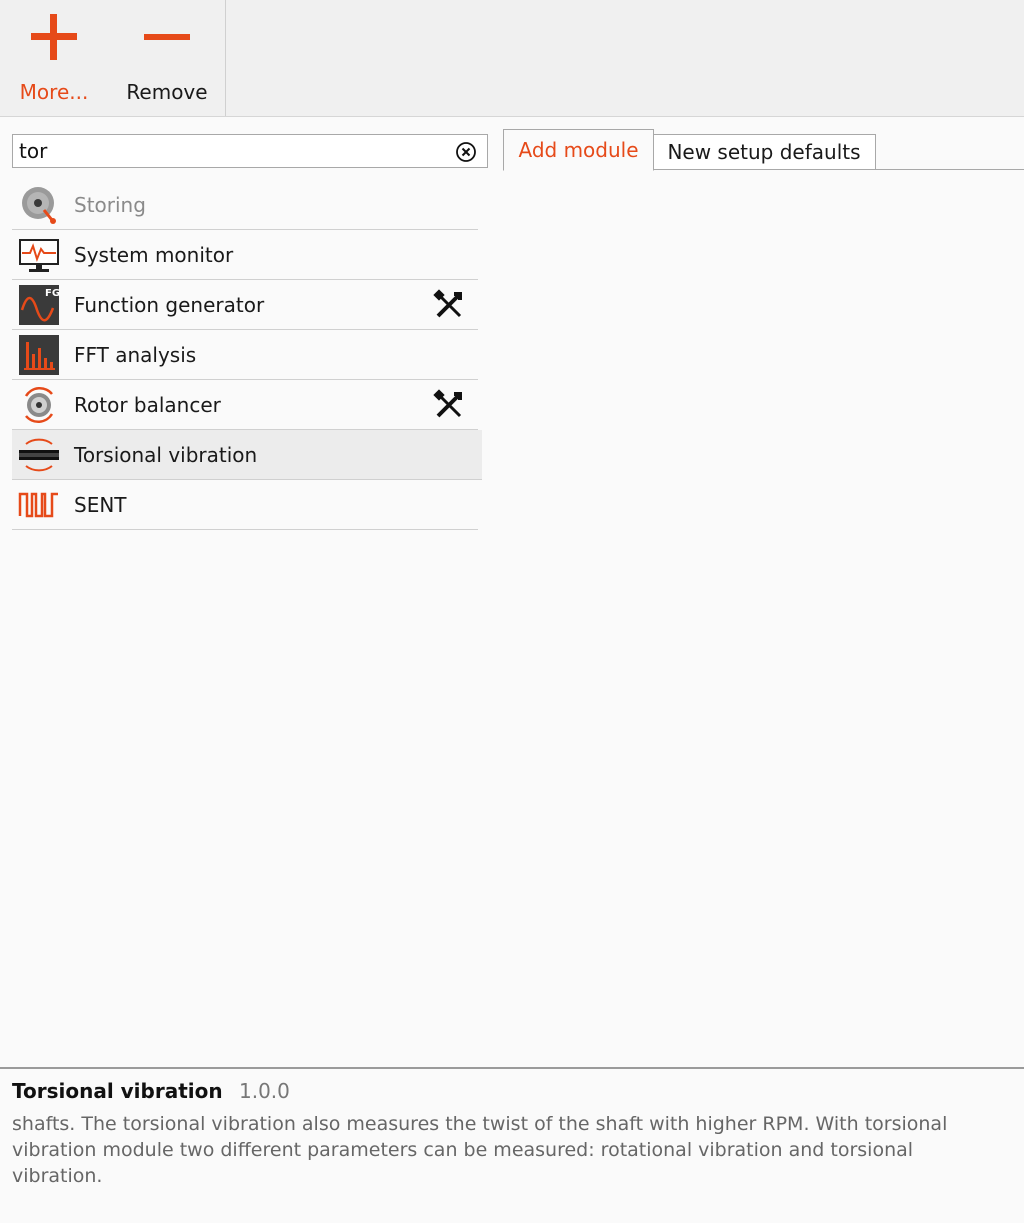 The height and width of the screenshot is (1223, 1024). What do you see at coordinates (166, 454) in the screenshot?
I see `list-item-label: Torsional vibration` at bounding box center [166, 454].